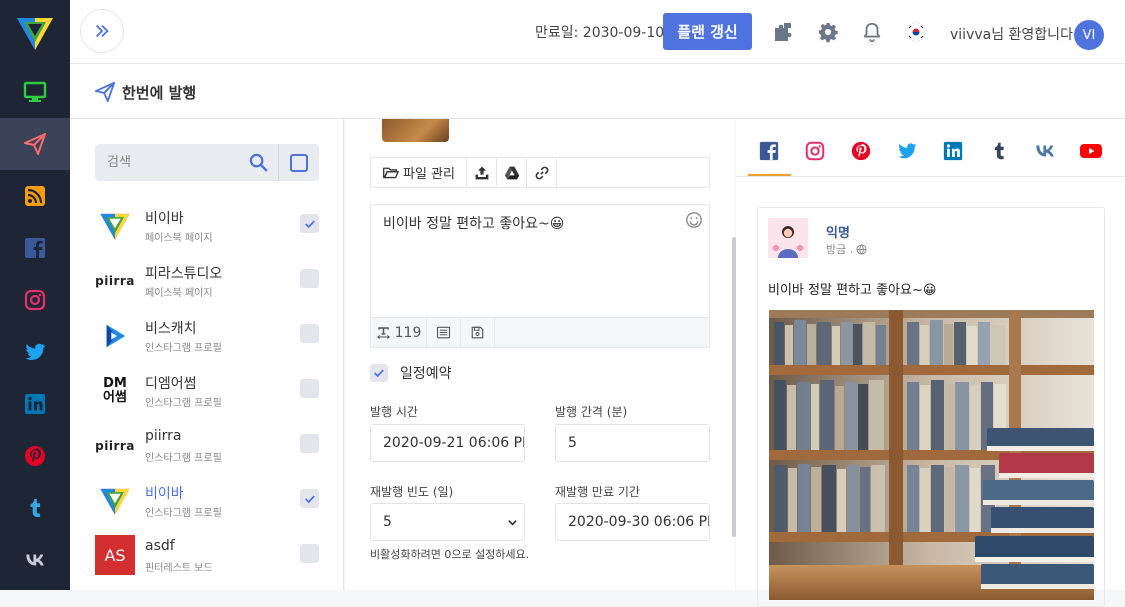  I want to click on preview-username: 익명, so click(838, 231).